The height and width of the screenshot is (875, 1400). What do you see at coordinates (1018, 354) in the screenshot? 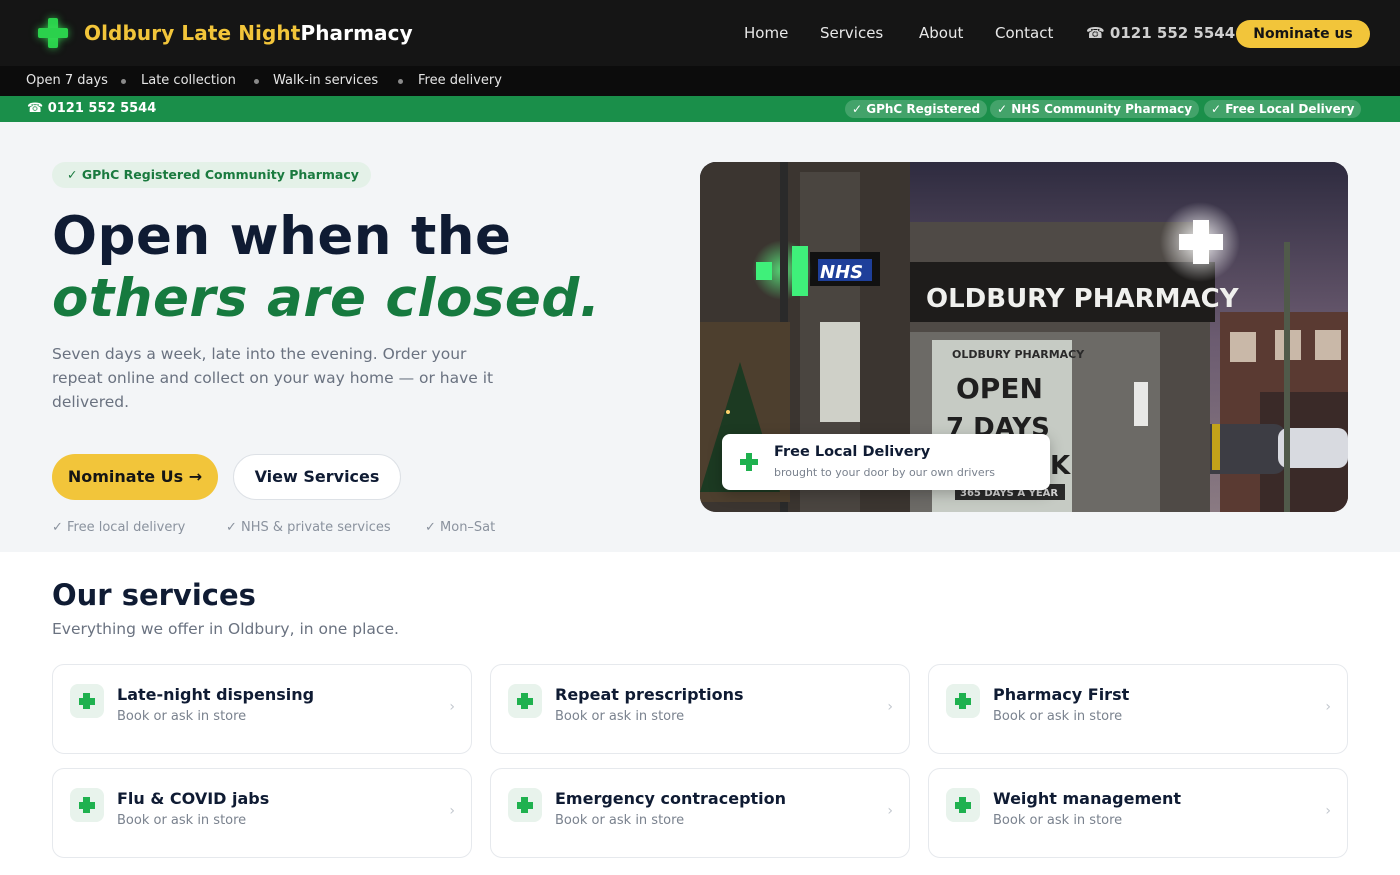
I see `poster-brand: OLDBURY PHARMACY` at bounding box center [1018, 354].